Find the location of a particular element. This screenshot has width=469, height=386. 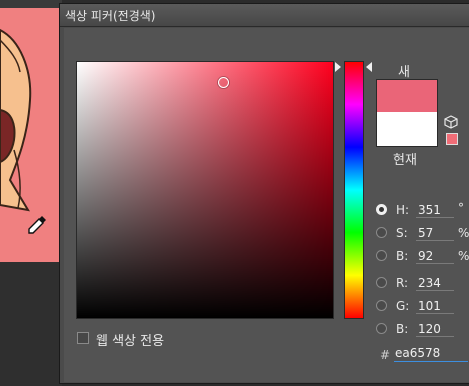

color-field-picker-circle is located at coordinates (223, 83).